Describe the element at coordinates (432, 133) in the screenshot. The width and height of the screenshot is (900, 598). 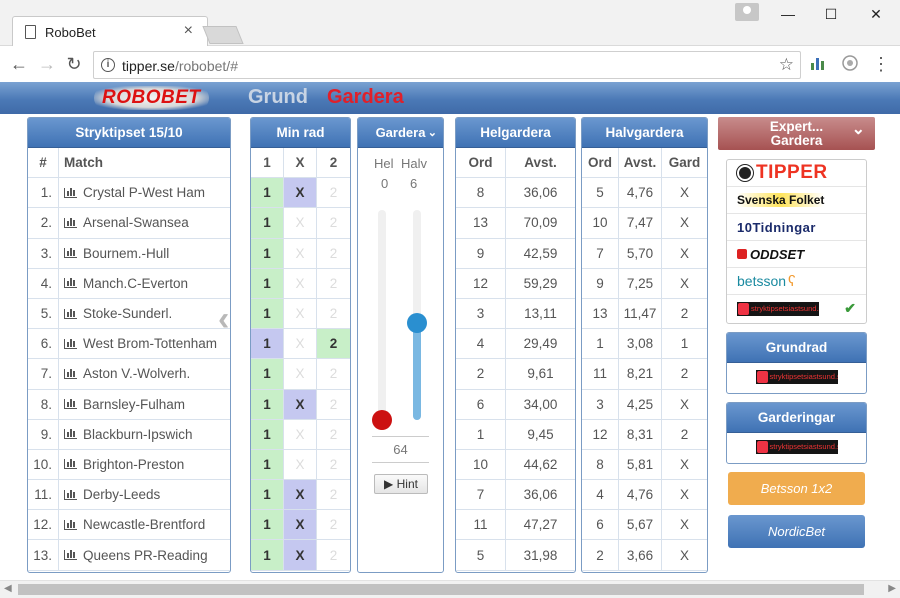
I see `chevron-down-icon: ⌄` at that location.